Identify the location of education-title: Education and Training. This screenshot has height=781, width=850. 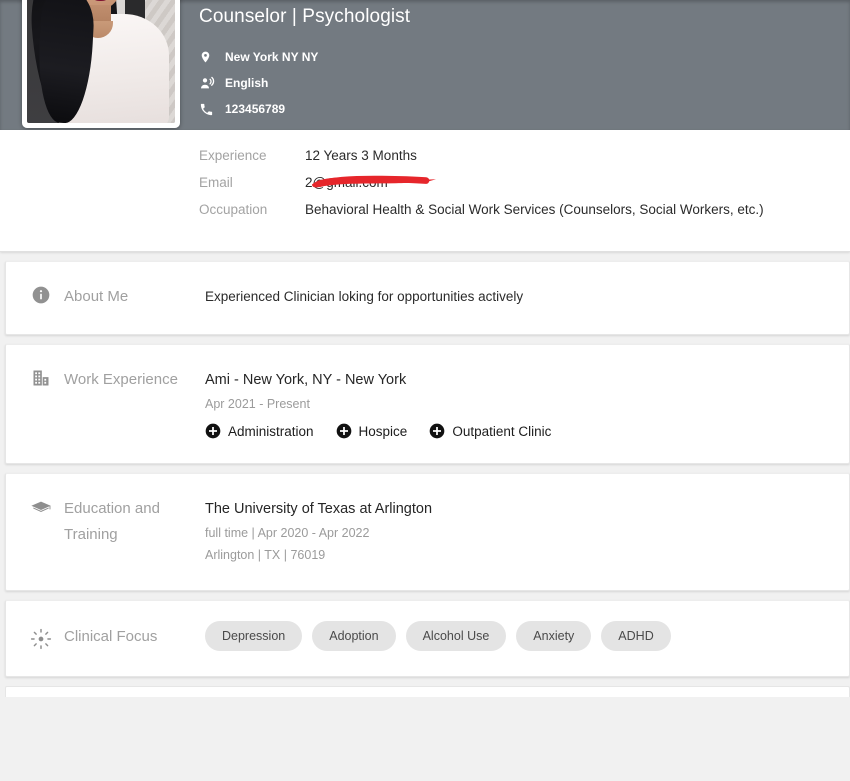
(112, 522).